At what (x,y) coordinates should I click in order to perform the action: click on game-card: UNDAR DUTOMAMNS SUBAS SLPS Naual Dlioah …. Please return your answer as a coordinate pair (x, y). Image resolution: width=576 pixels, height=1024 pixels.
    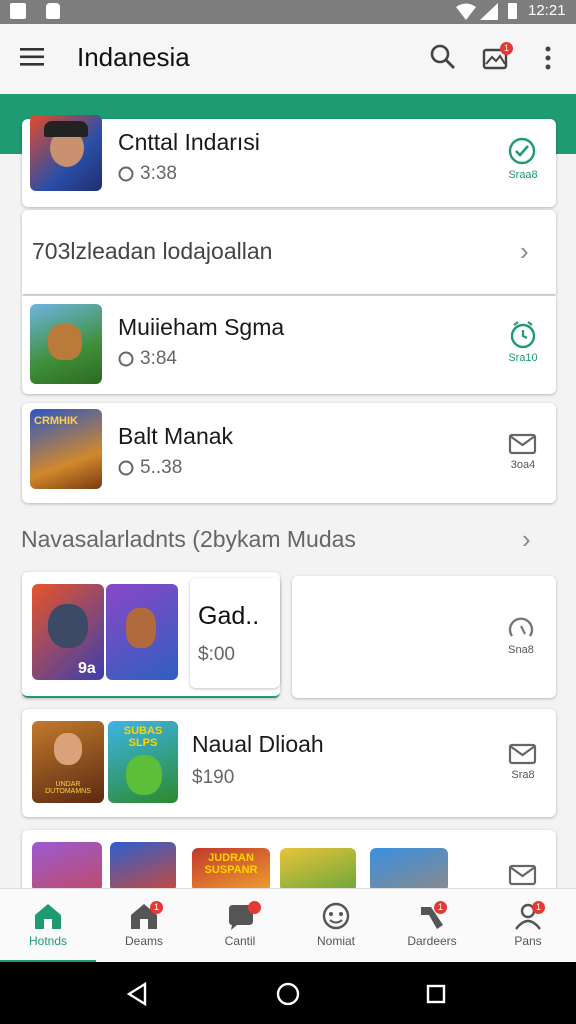
    Looking at the image, I should click on (289, 763).